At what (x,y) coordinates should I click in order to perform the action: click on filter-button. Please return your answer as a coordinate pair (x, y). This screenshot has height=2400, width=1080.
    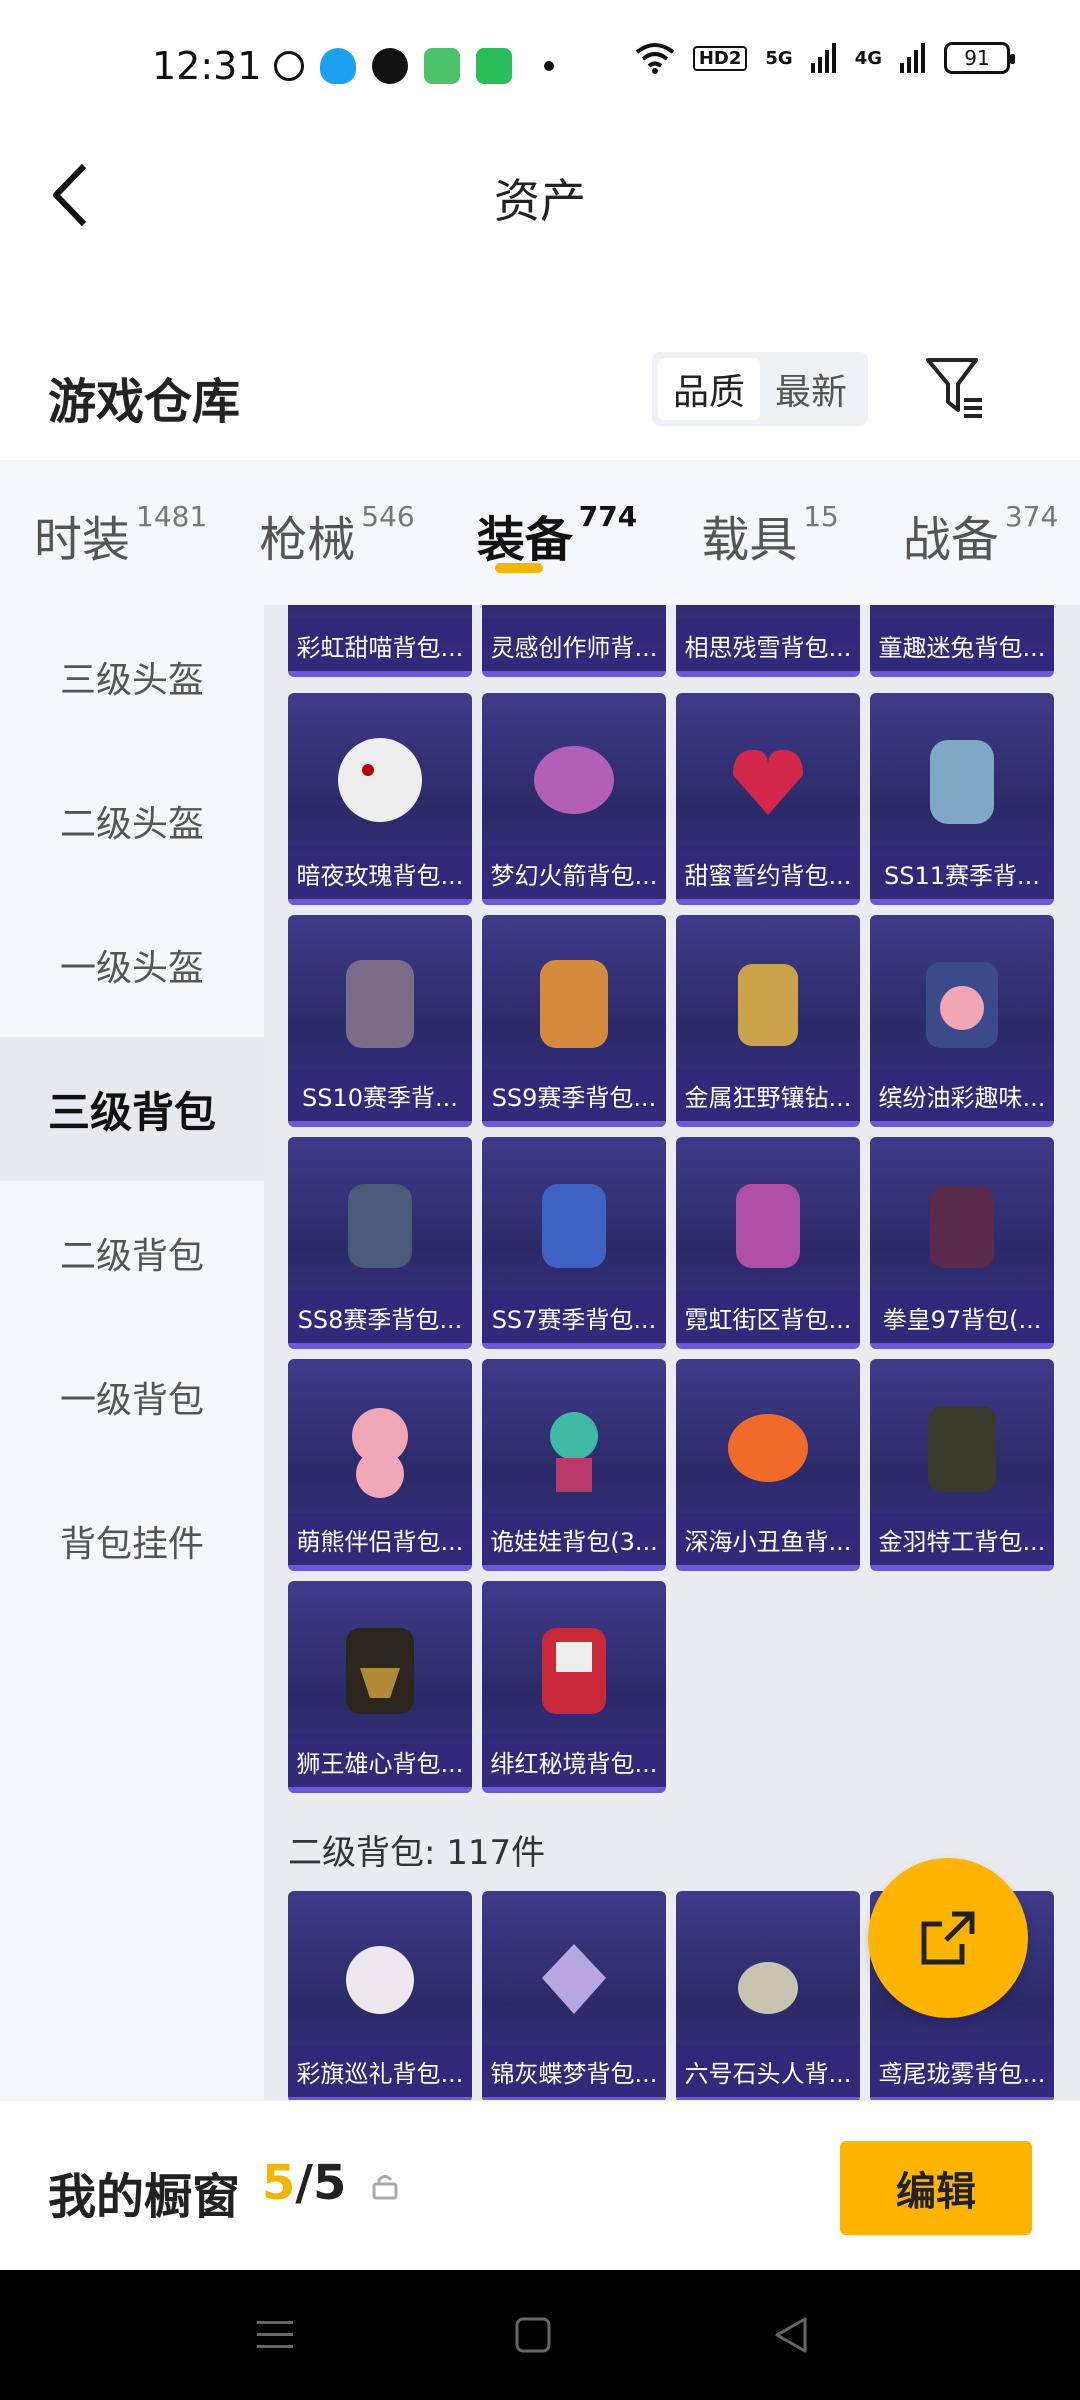
    Looking at the image, I should click on (955, 387).